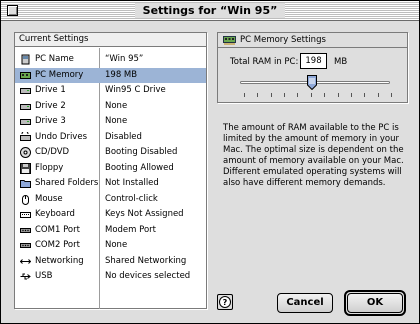  I want to click on settings-row: Shared Folders Not Installed, so click(110, 184).